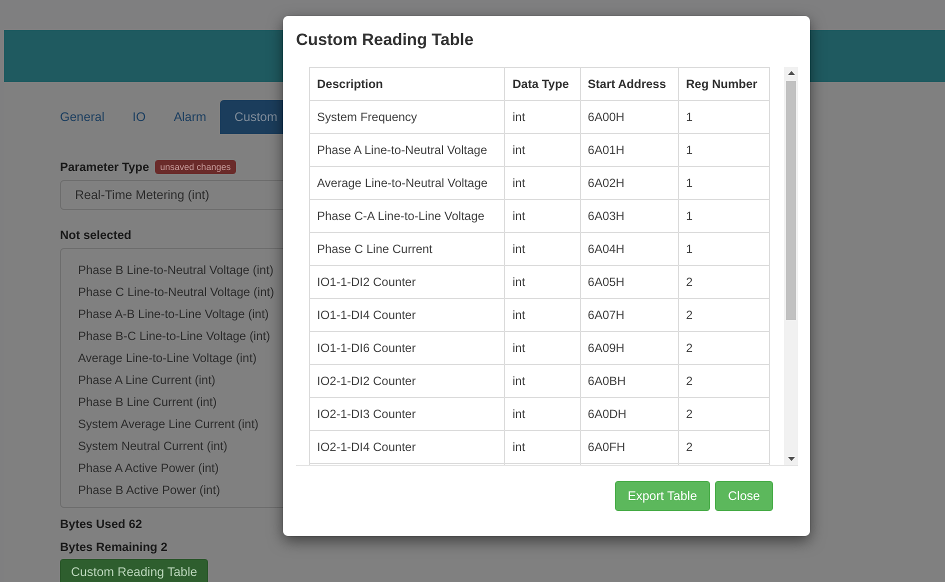 The height and width of the screenshot is (582, 945). I want to click on table-cell: Phase A Line-to-Neutral Voltage, so click(407, 150).